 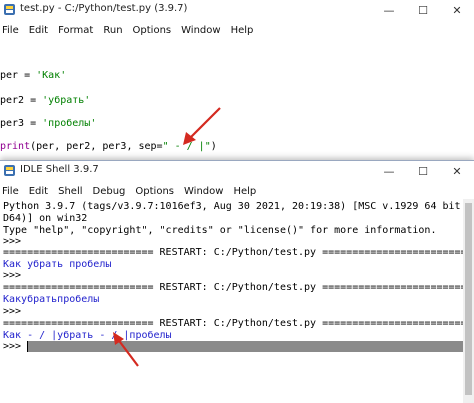 What do you see at coordinates (109, 191) in the screenshot?
I see `menu-debug: Debug` at bounding box center [109, 191].